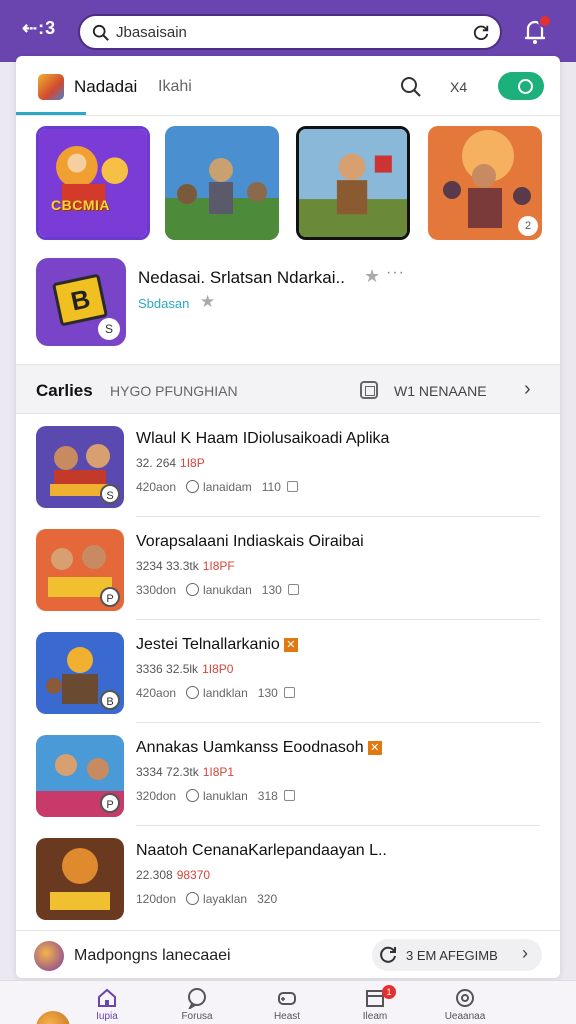 Image resolution: width=576 pixels, height=1024 pixels. What do you see at coordinates (411, 87) in the screenshot?
I see `header-search-icon` at bounding box center [411, 87].